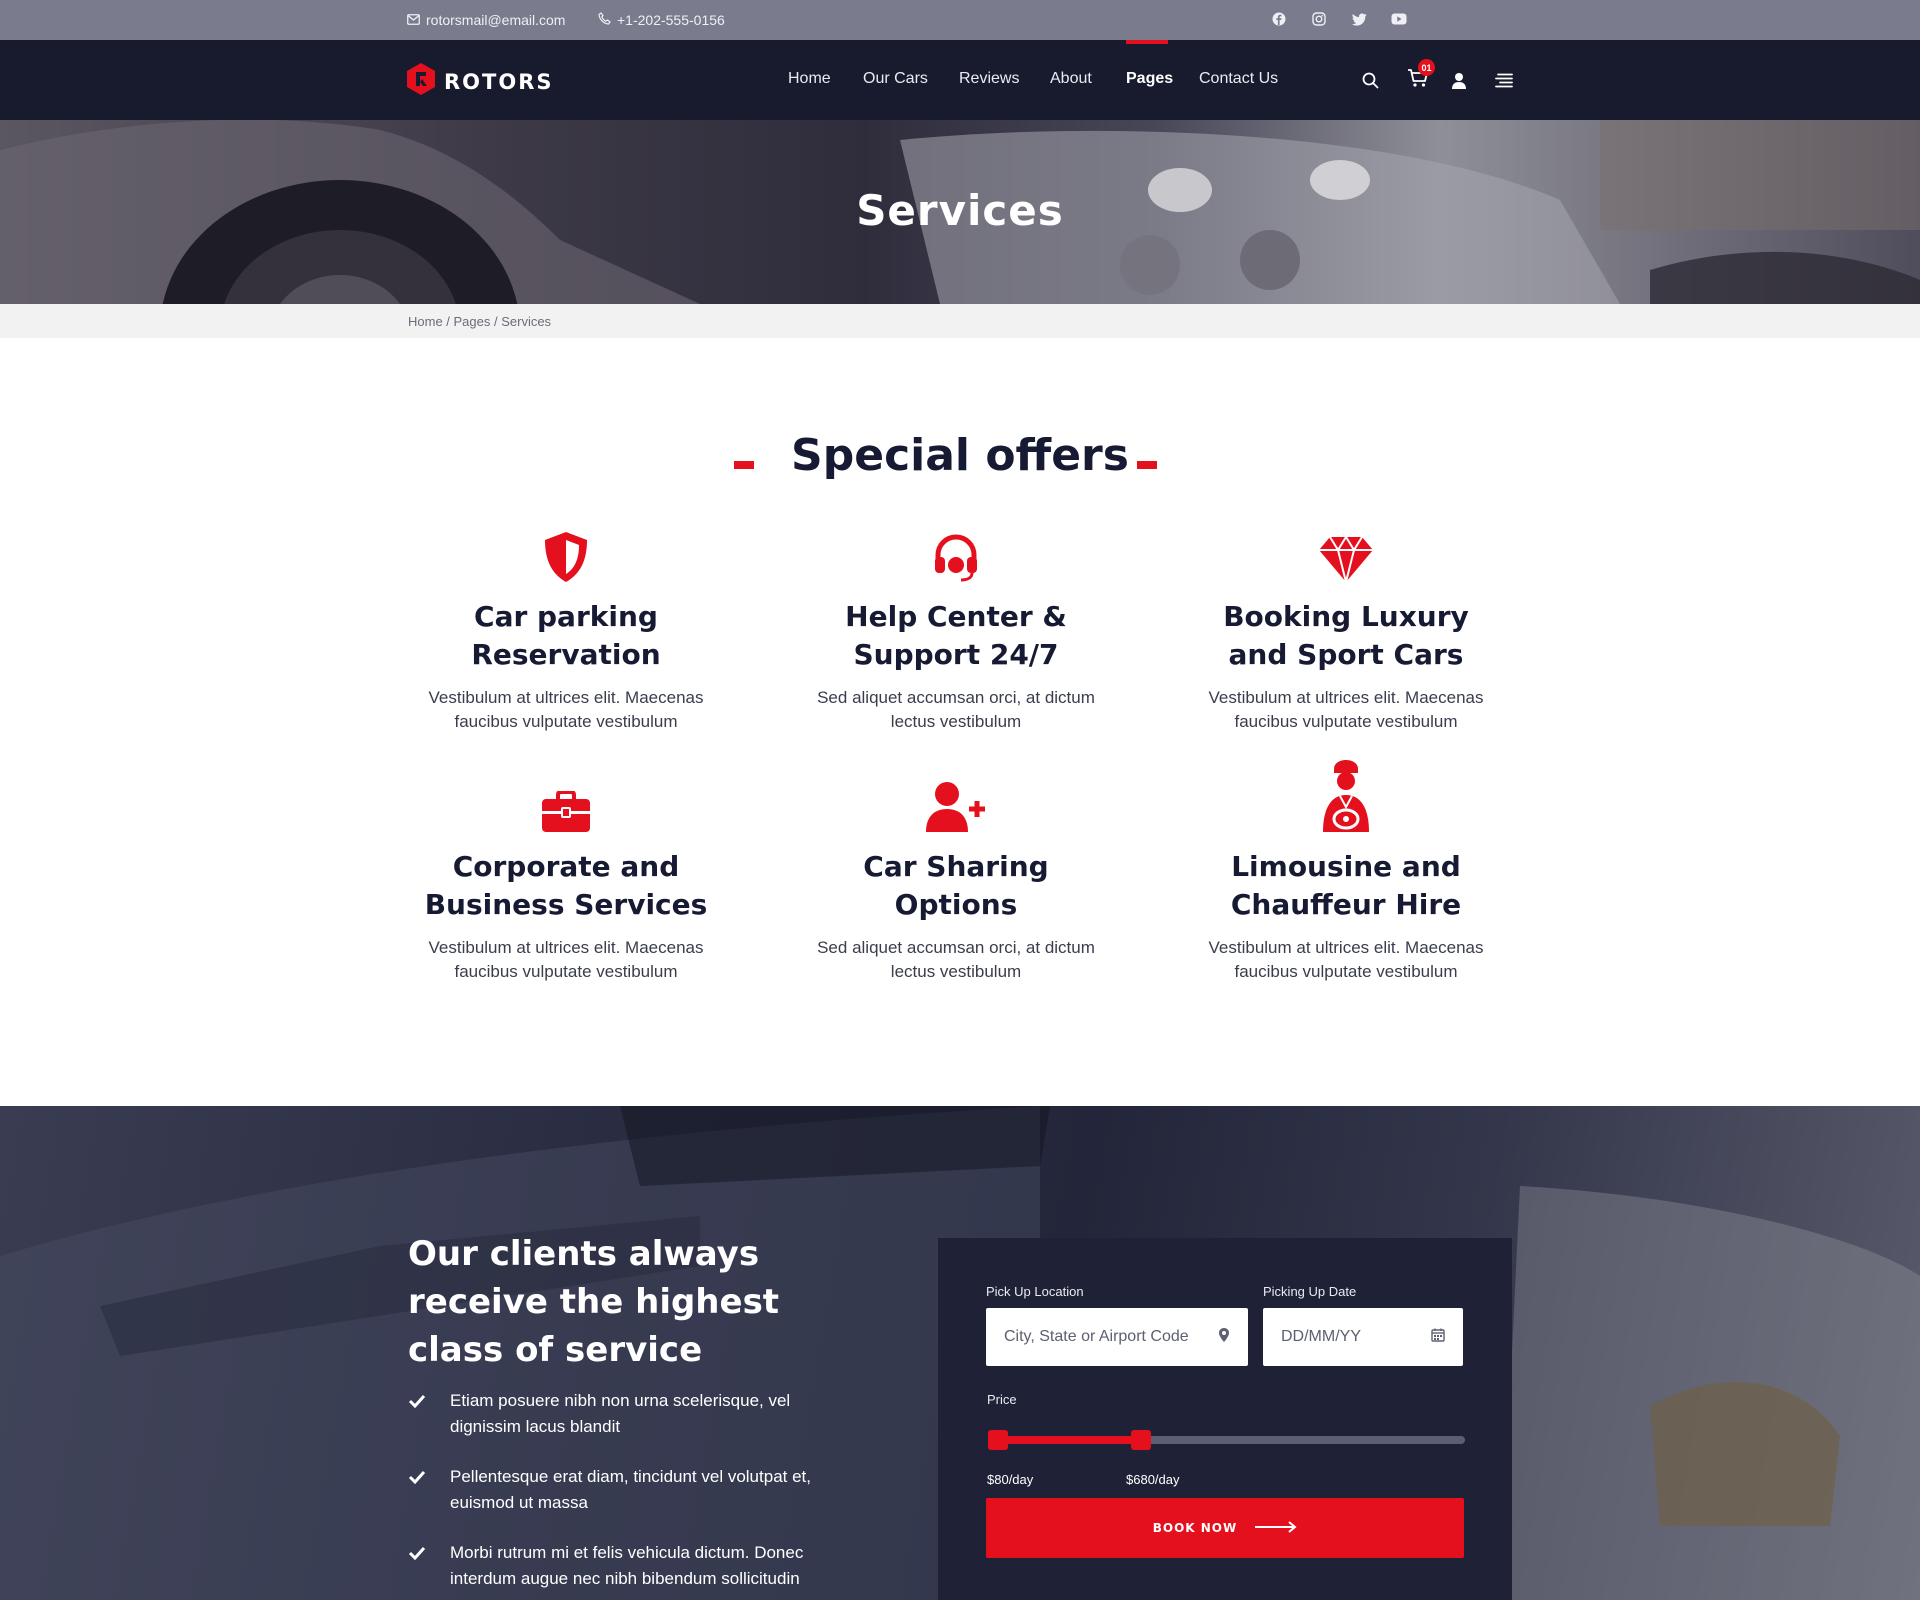 Image resolution: width=1920 pixels, height=1600 pixels. What do you see at coordinates (1065, 1440) in the screenshot?
I see `price-range-fill` at bounding box center [1065, 1440].